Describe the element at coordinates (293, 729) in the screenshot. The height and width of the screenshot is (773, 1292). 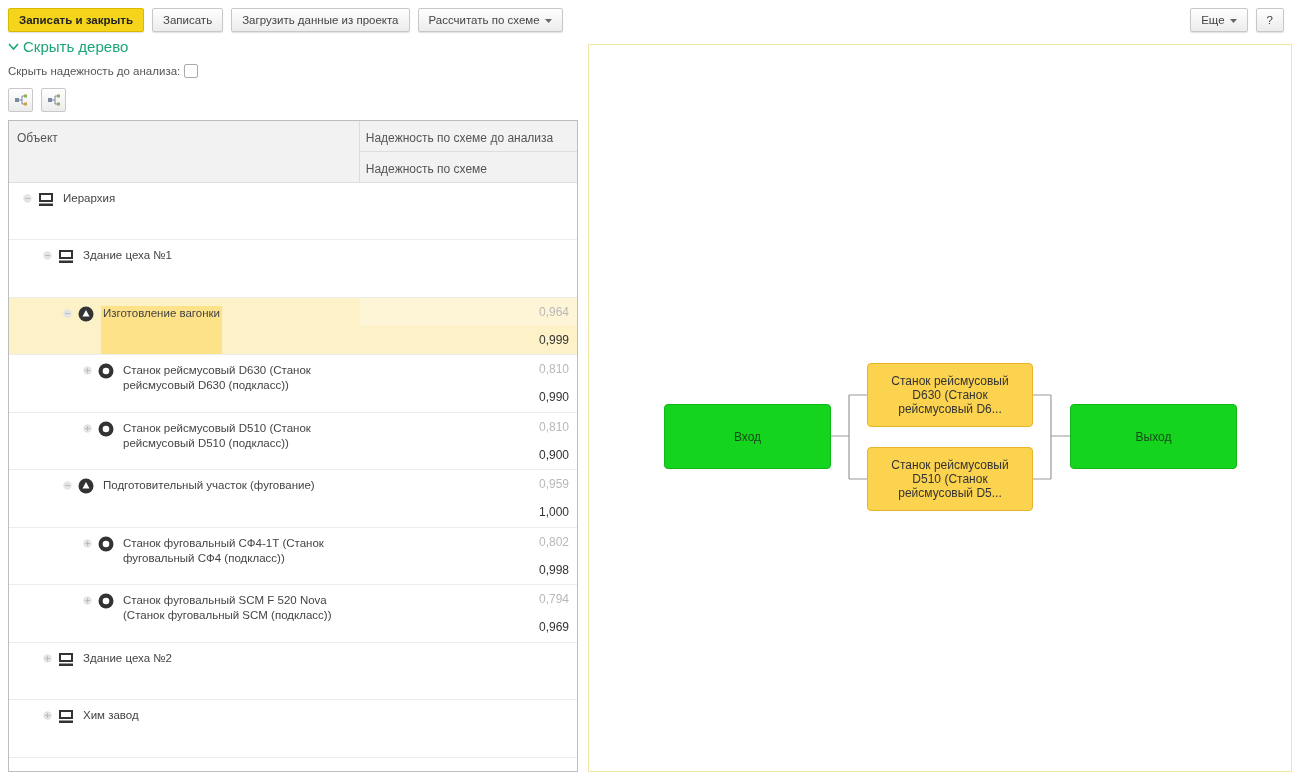
I see `tree-row: Хим завод` at that location.